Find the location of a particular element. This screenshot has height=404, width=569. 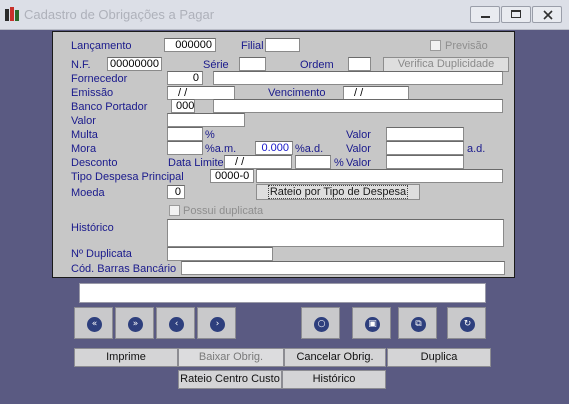

filial-field is located at coordinates (282, 45).